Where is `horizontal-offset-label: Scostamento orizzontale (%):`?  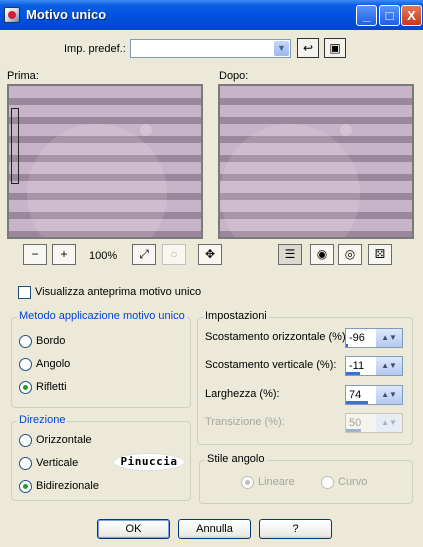
horizontal-offset-label: Scostamento orizzontale (%): is located at coordinates (277, 337).